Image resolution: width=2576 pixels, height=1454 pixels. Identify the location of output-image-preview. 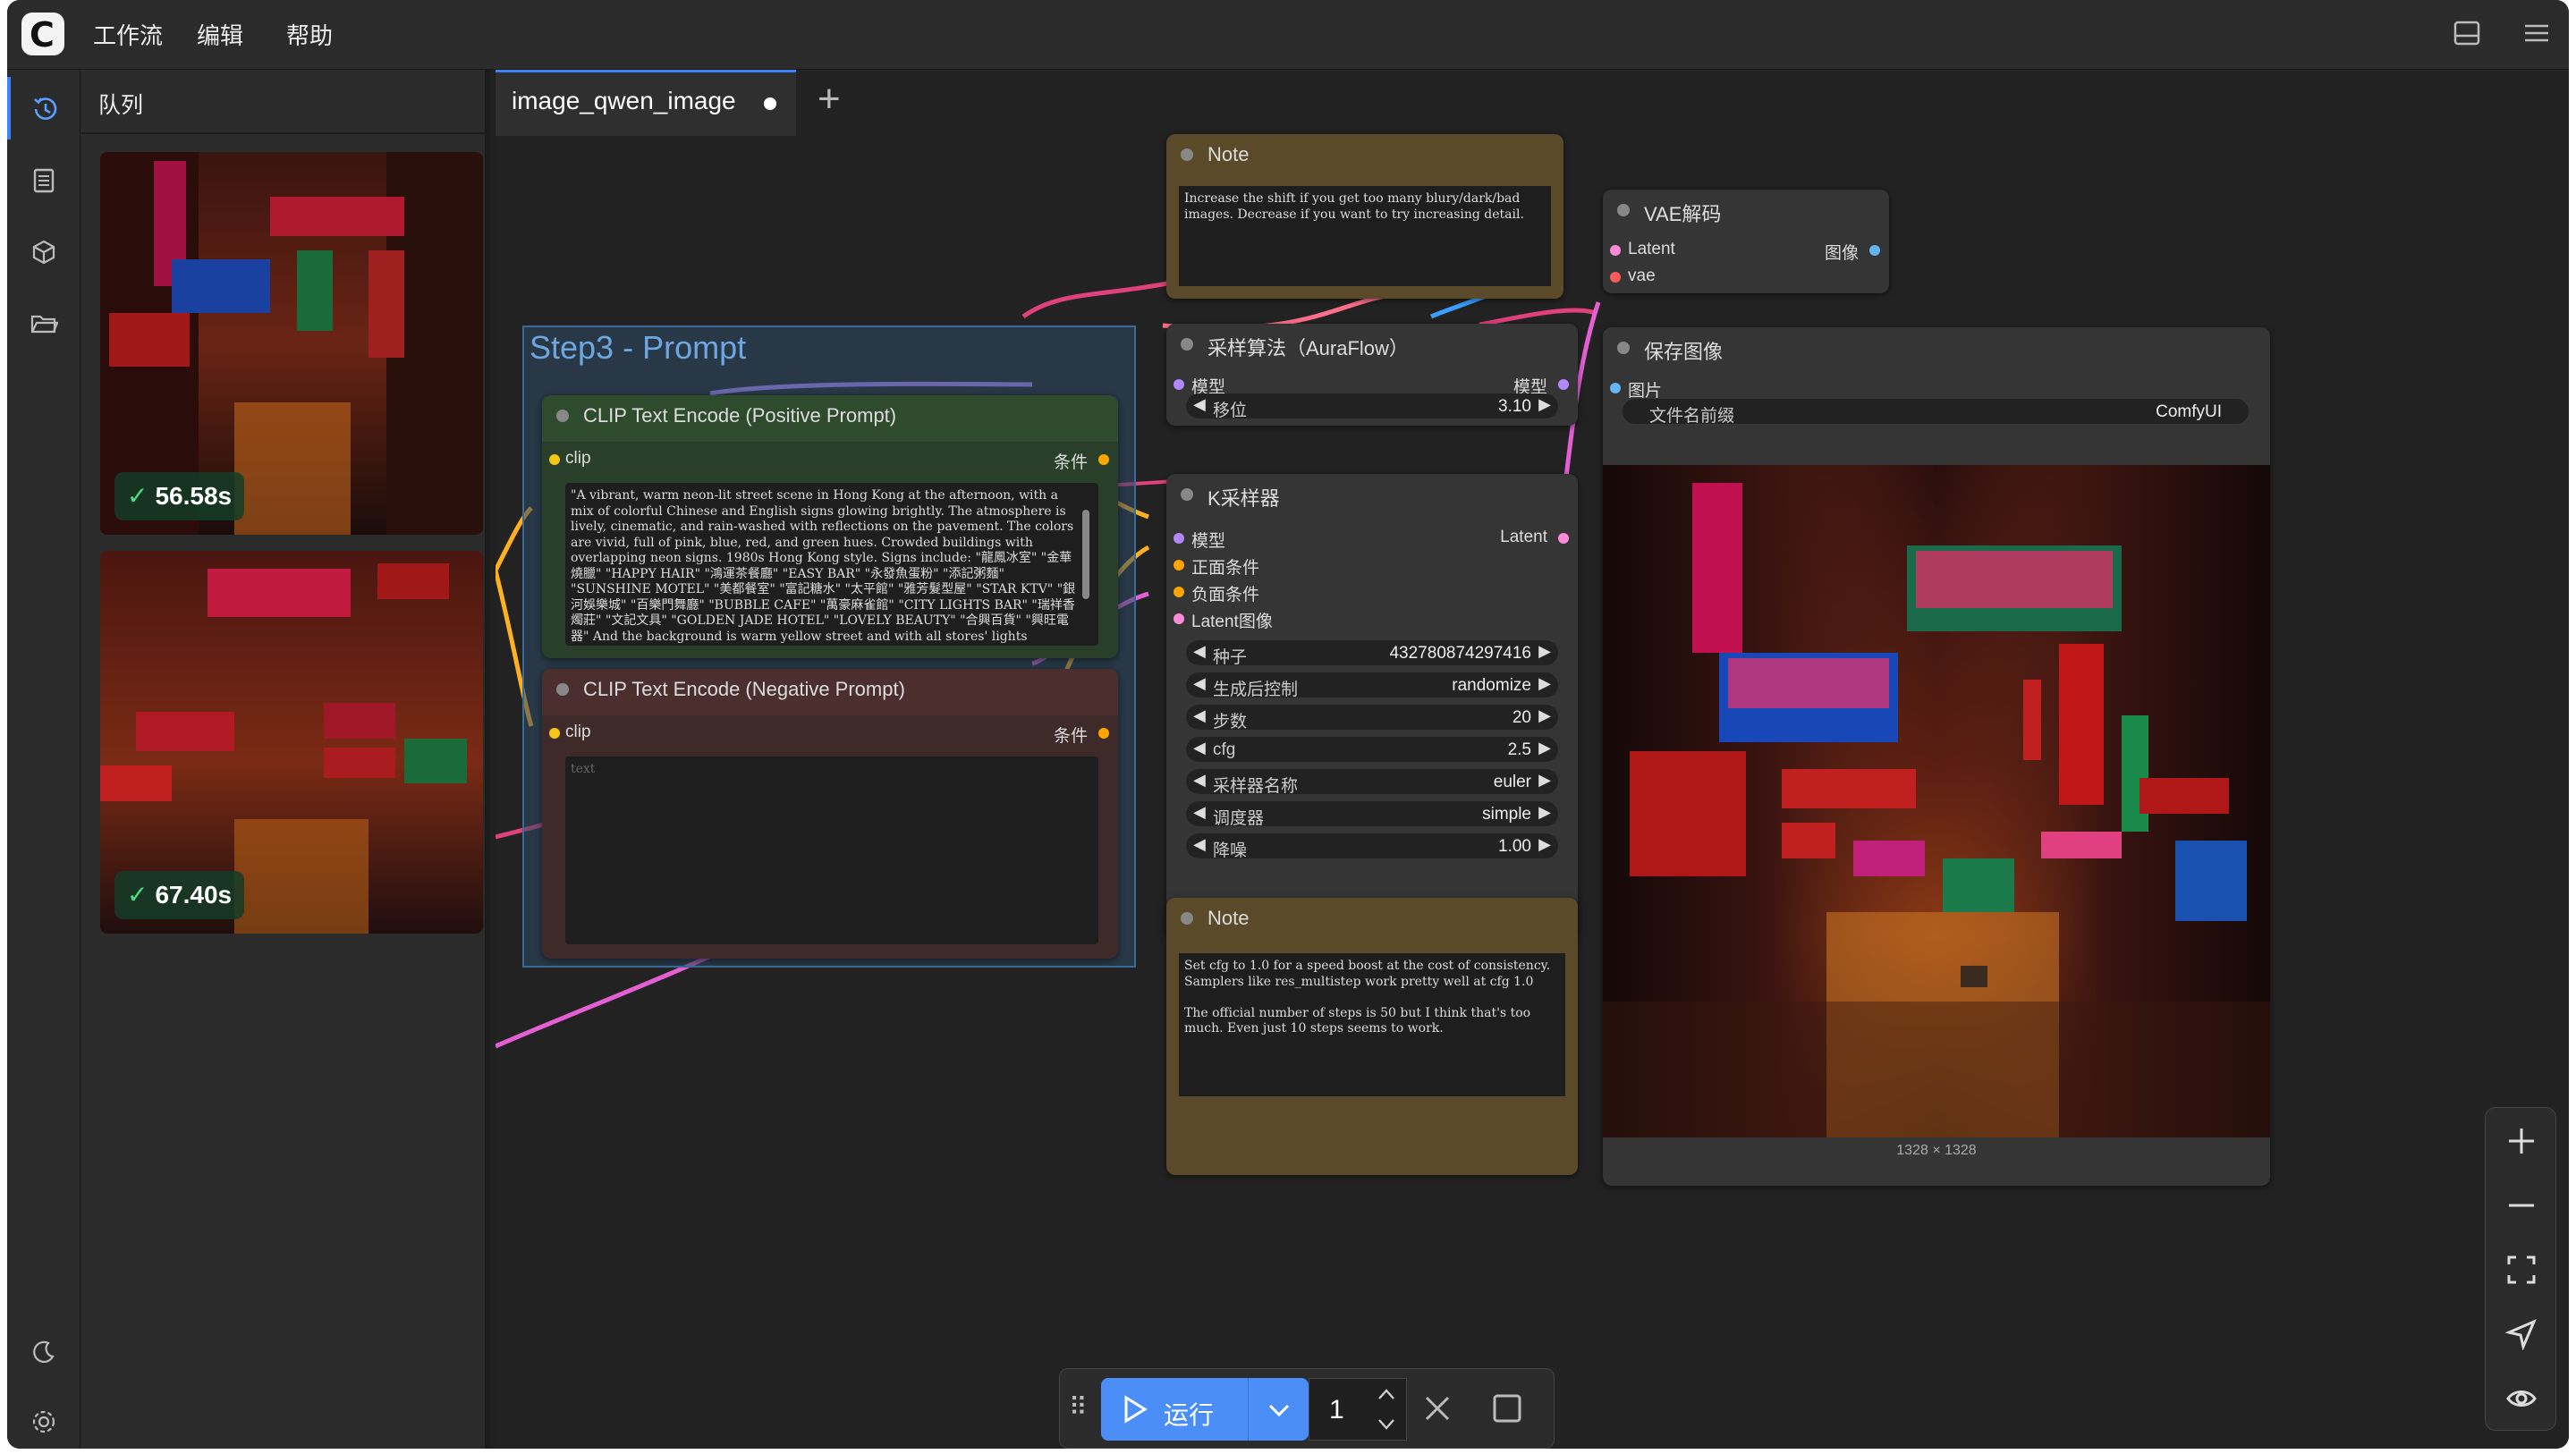
(1936, 801).